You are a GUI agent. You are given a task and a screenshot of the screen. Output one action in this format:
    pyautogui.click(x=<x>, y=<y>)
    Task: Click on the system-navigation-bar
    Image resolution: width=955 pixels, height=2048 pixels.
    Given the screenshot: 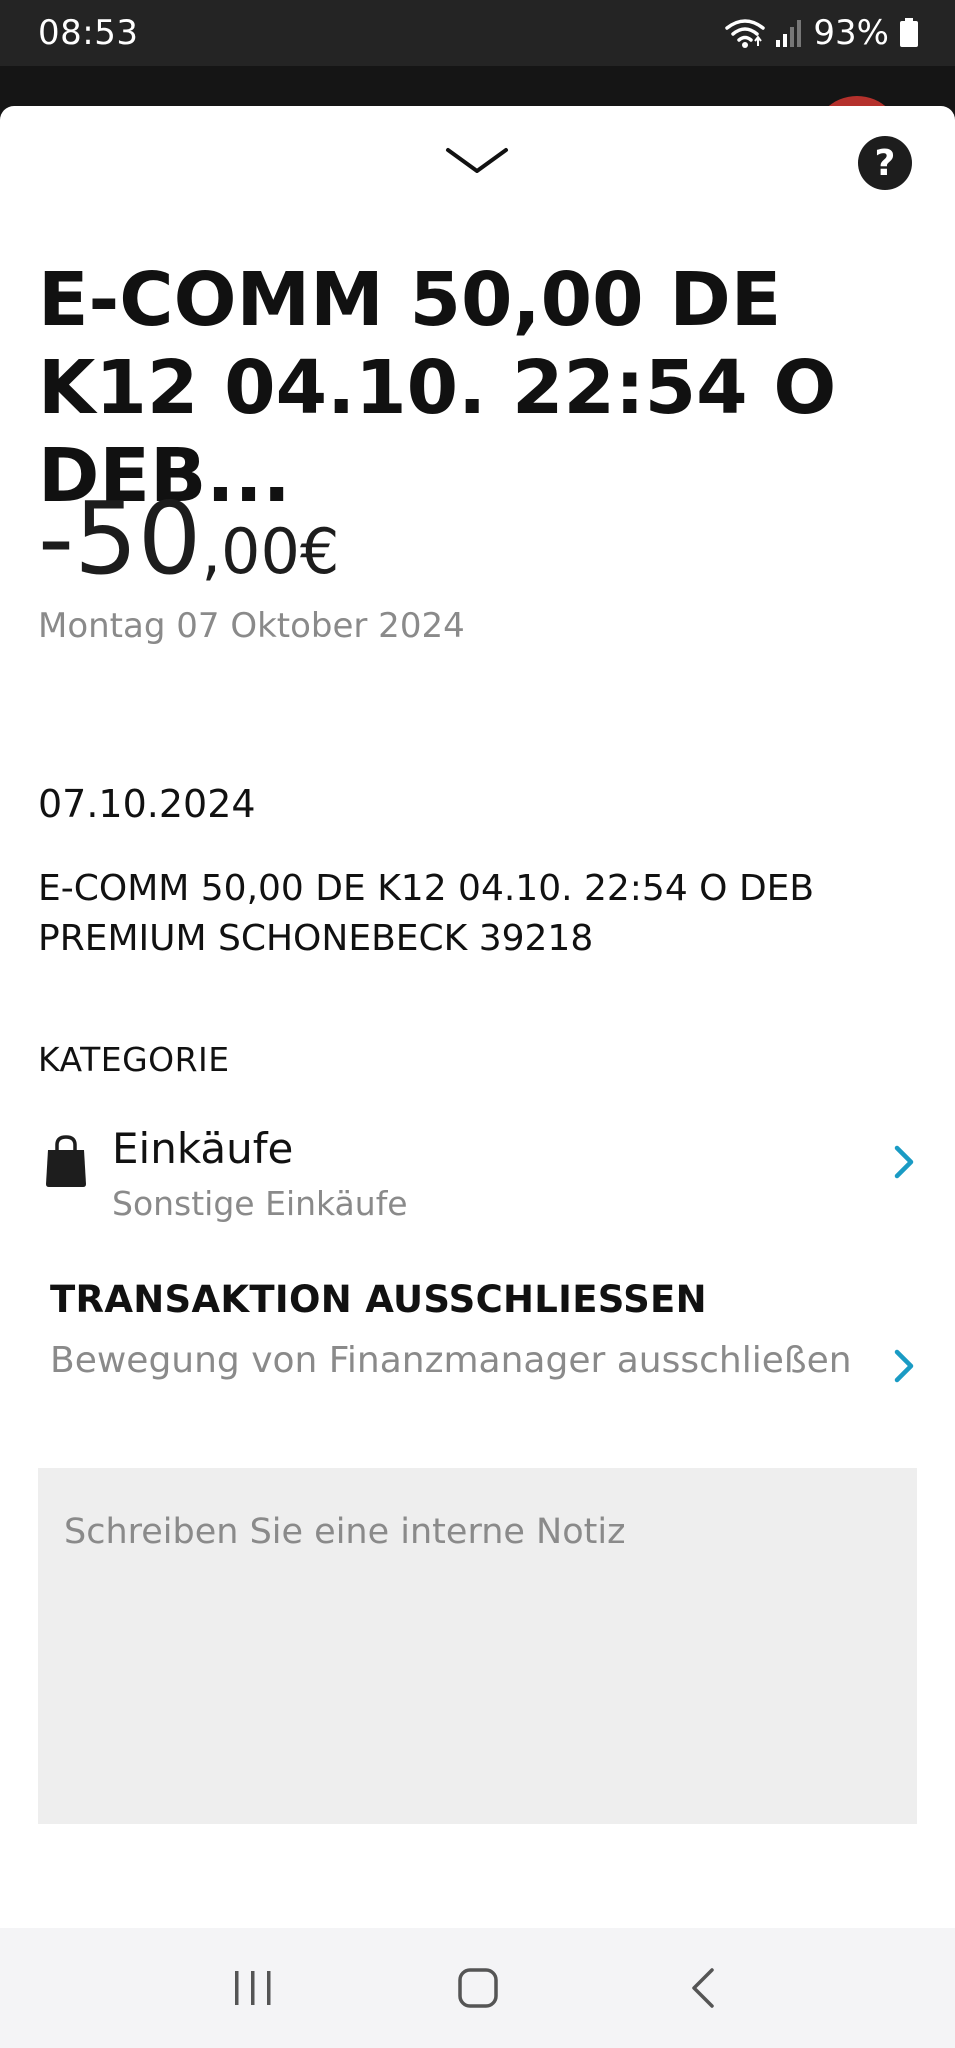 What is the action you would take?
    pyautogui.click(x=477, y=1988)
    